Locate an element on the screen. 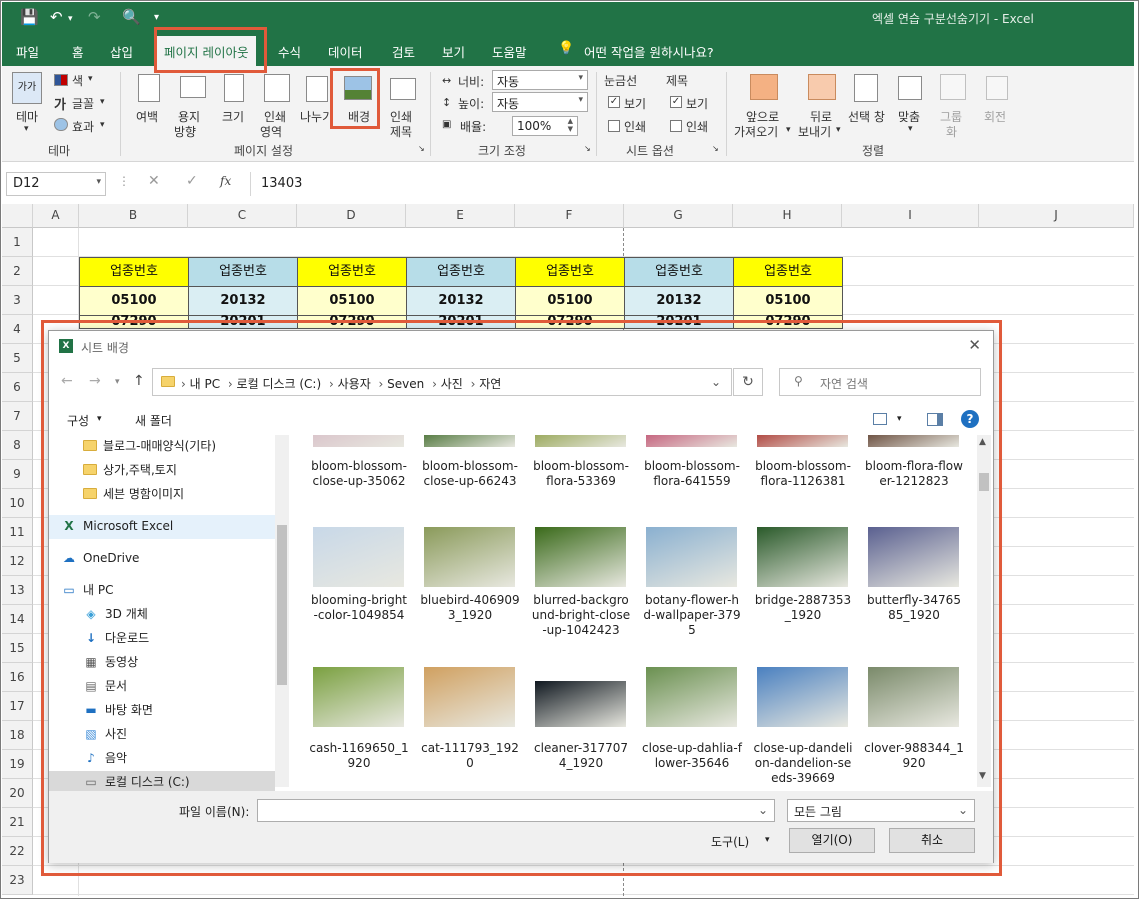  breadcrumb-item: 내 PC is located at coordinates (205, 384).